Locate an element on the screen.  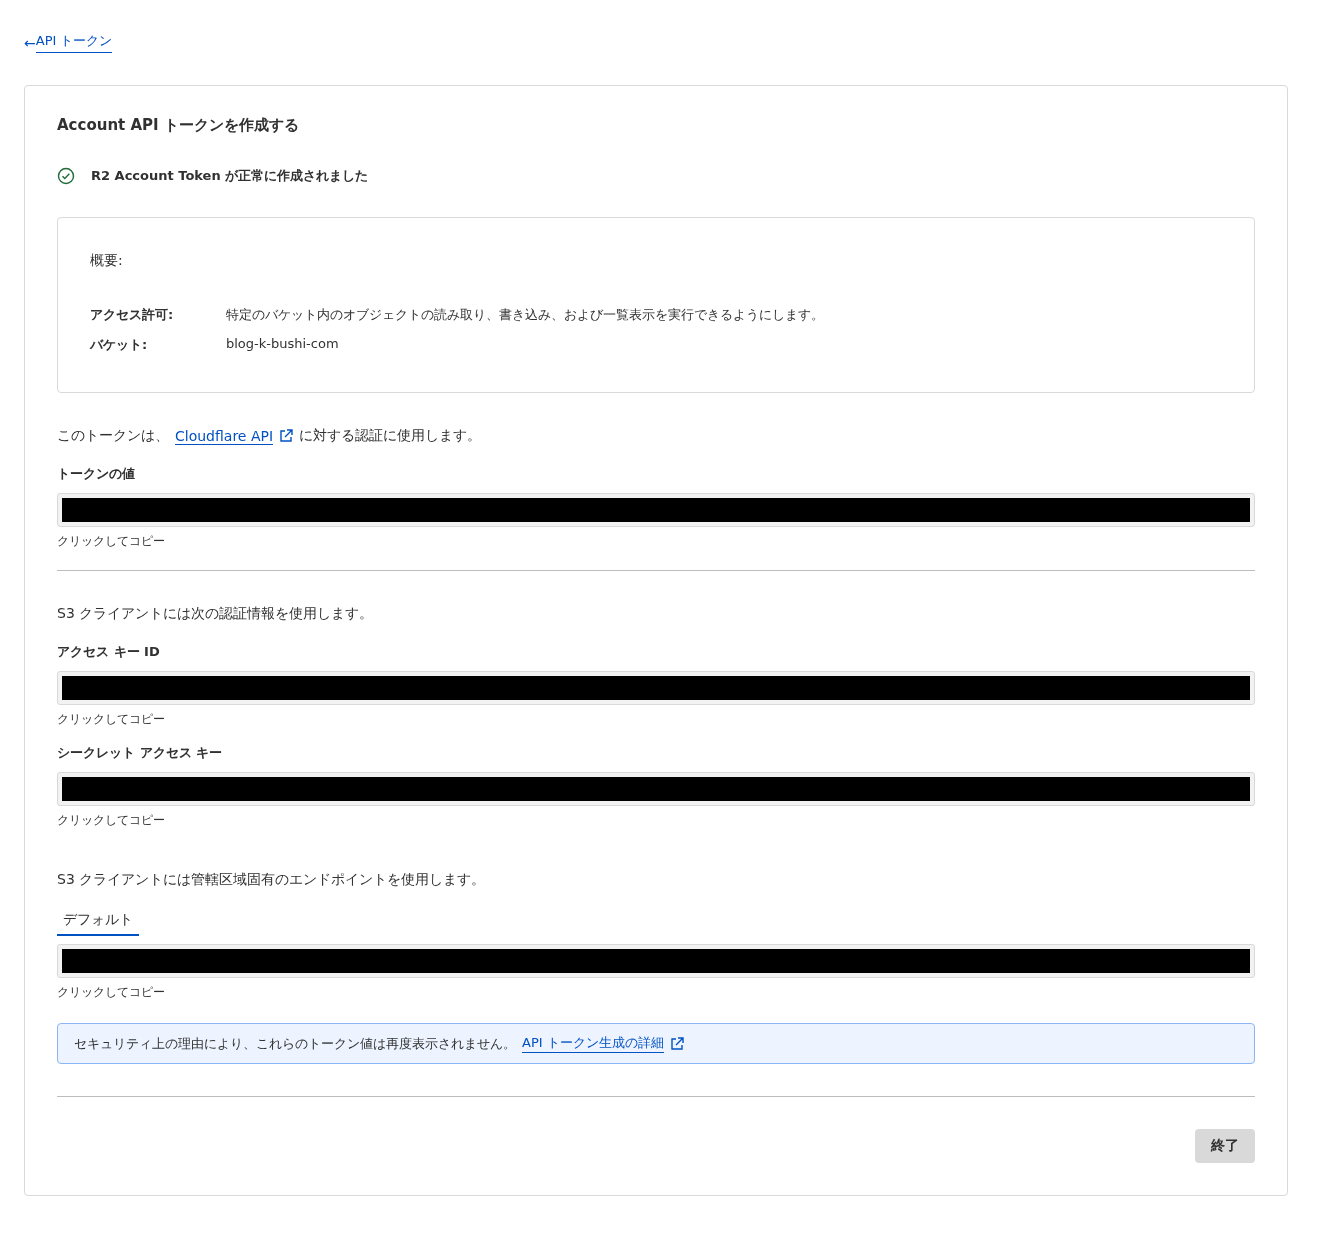
intro-text: S3 クライアントには管轄区域固有のエンドポイントを使用します。 is located at coordinates (271, 880).